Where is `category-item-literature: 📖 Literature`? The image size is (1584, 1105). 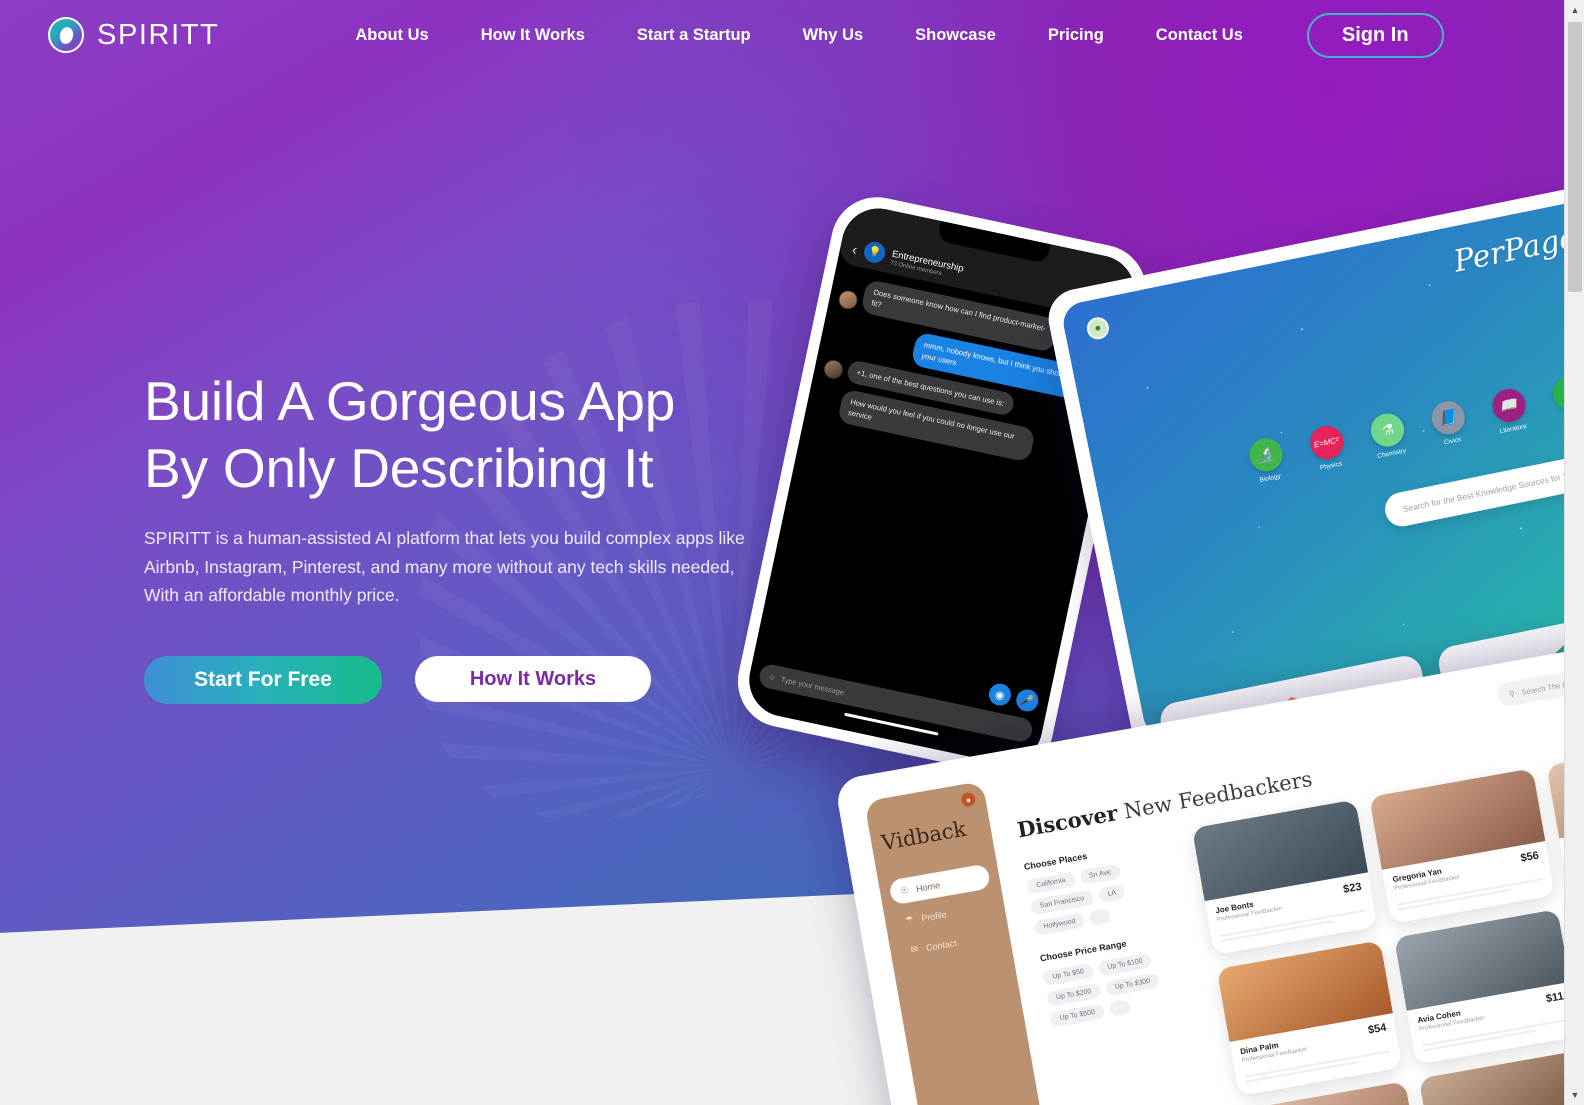
category-item-literature: 📖 Literature is located at coordinates (1510, 411).